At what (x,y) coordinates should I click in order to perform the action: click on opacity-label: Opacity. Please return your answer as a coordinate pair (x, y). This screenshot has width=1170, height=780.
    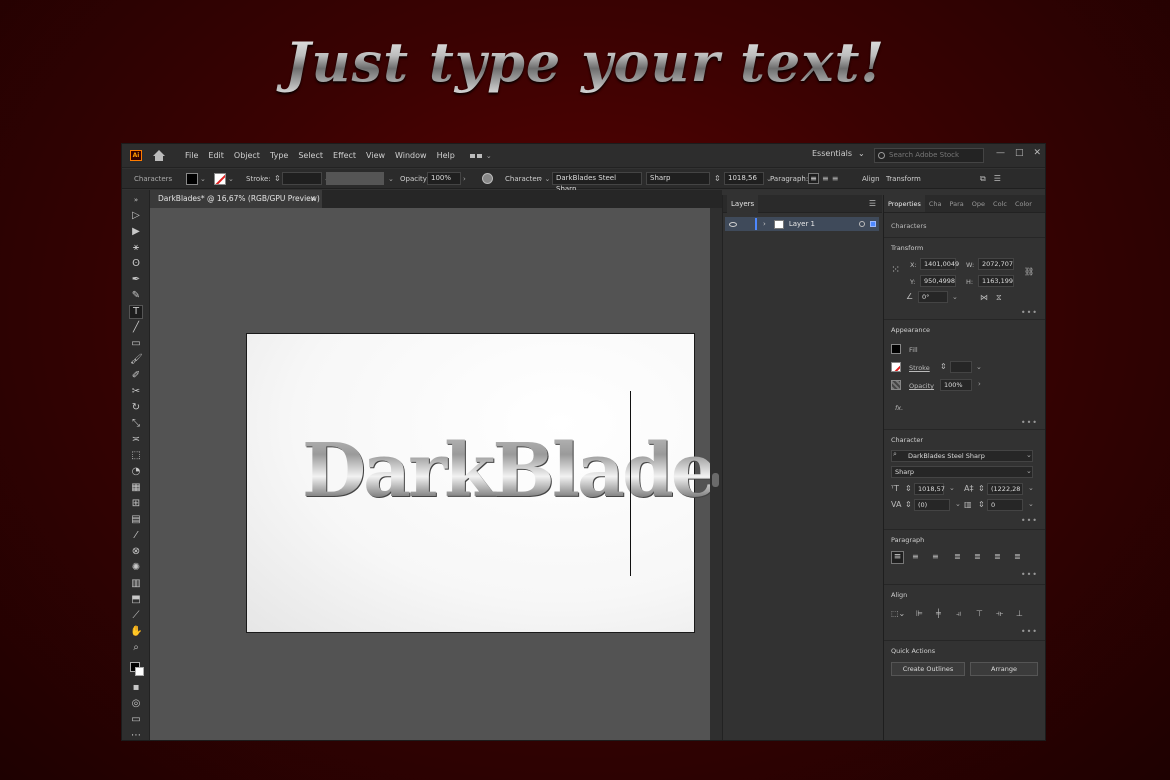
    Looking at the image, I should click on (921, 386).